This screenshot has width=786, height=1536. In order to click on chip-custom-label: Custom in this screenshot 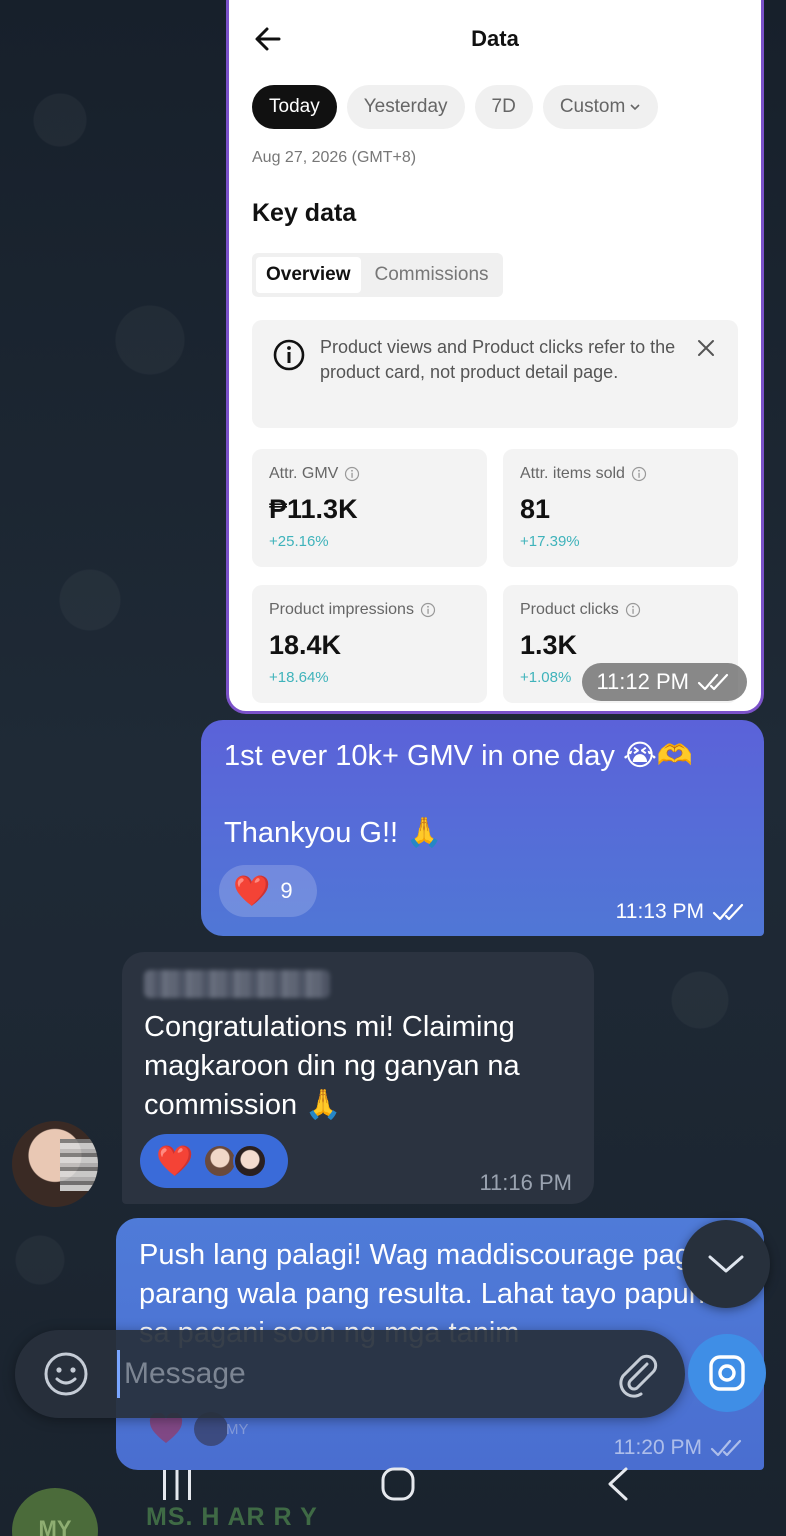, I will do `click(592, 106)`.